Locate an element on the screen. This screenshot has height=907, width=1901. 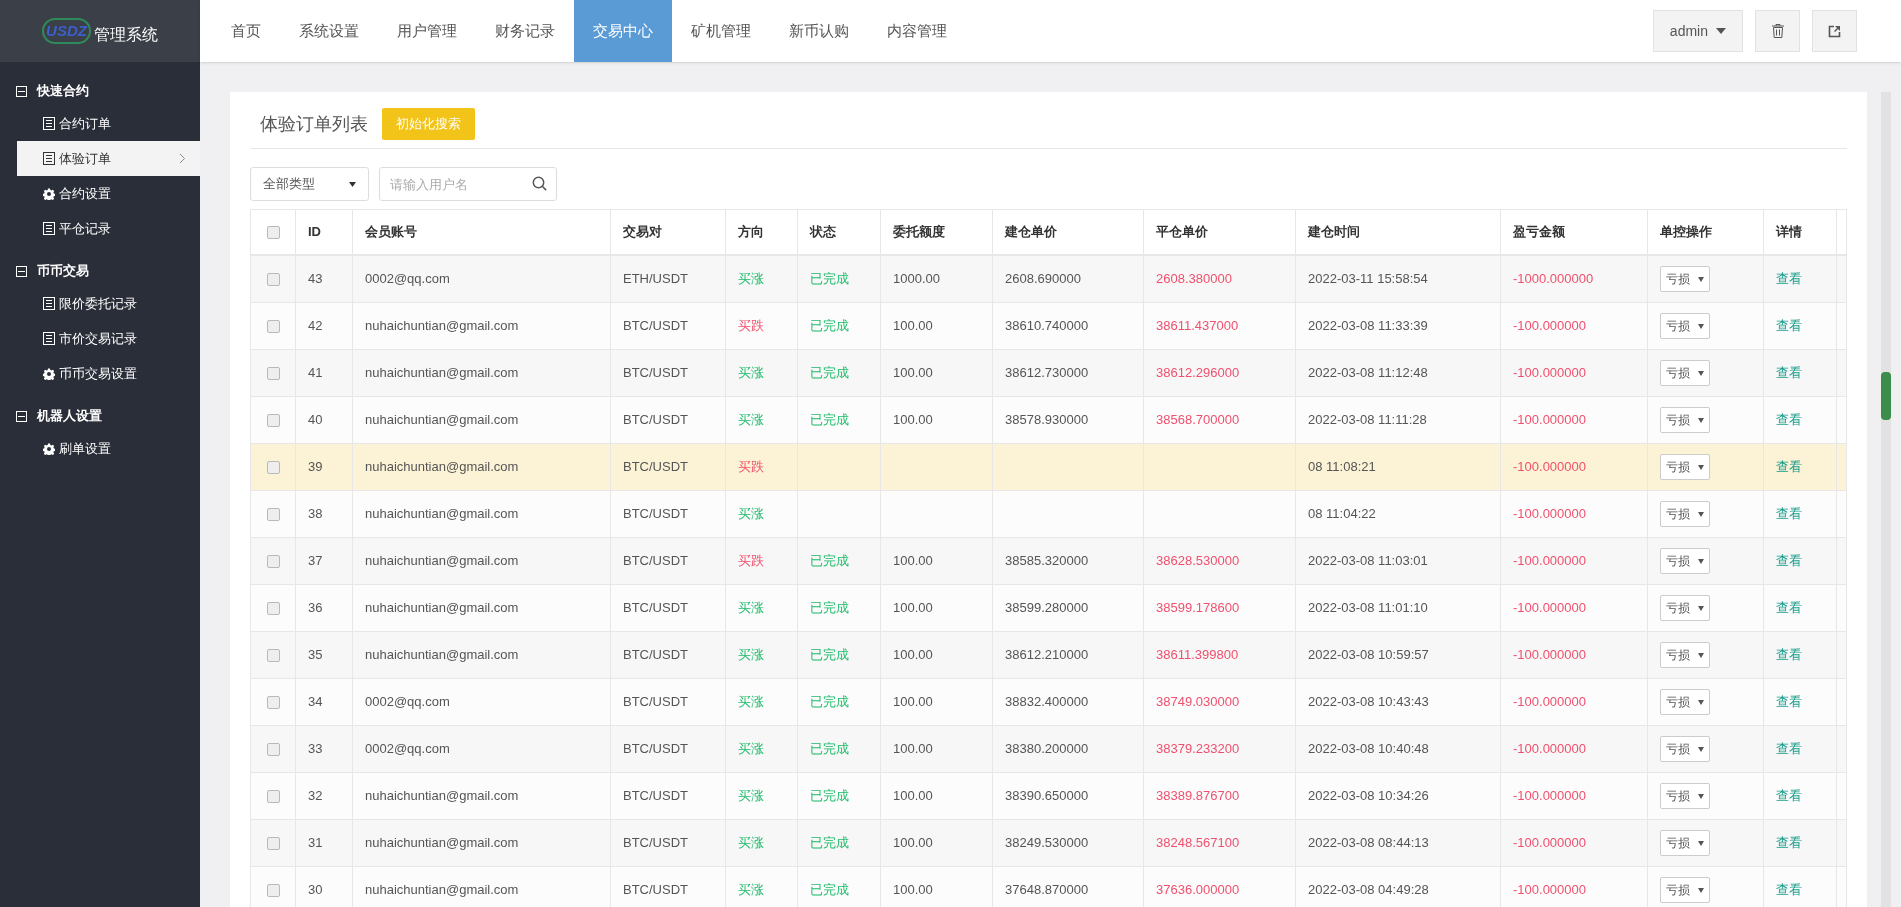
sidebar-item: 平仓记录 is located at coordinates (108, 228).